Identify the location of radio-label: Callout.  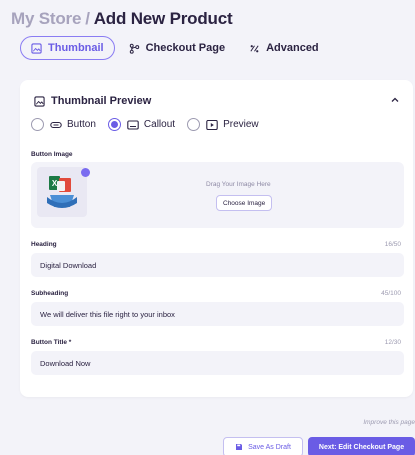
(159, 124).